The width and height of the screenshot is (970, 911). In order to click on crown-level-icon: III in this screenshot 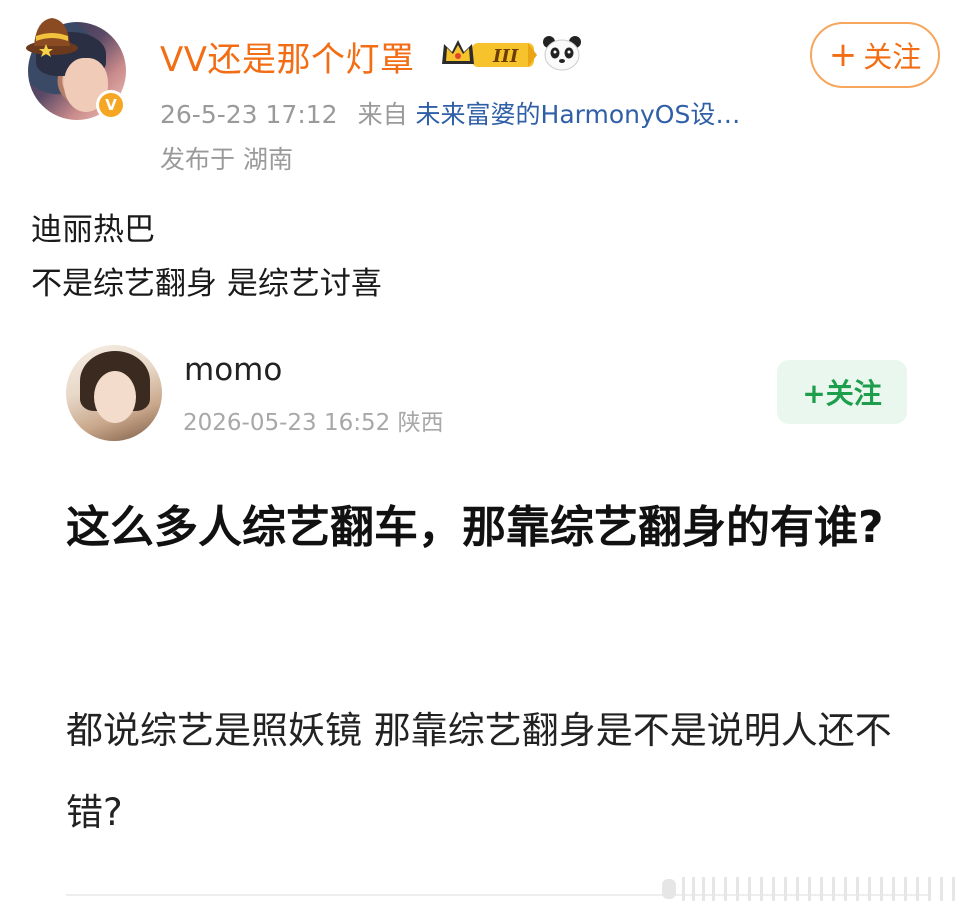, I will do `click(489, 53)`.